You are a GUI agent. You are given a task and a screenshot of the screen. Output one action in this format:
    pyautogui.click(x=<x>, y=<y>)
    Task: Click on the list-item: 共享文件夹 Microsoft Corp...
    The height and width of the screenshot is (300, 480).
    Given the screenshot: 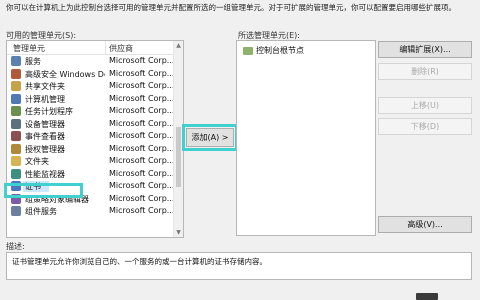 What is the action you would take?
    pyautogui.click(x=91, y=86)
    